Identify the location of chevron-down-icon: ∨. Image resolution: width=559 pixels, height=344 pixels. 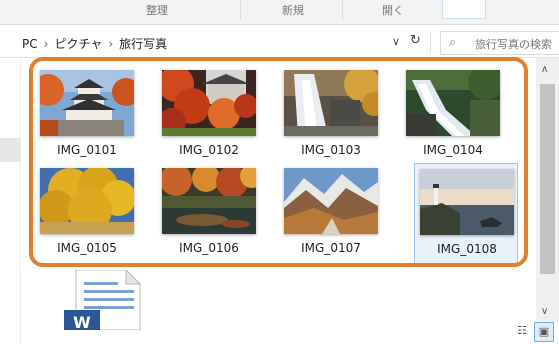
(396, 41).